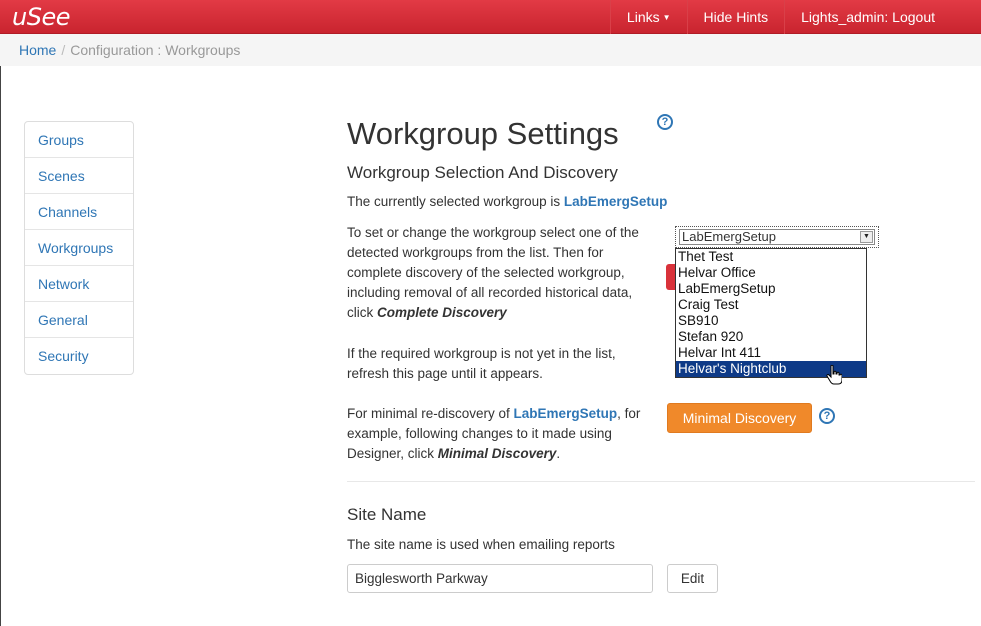 The width and height of the screenshot is (981, 626). I want to click on dropdown-option: Helvar Office, so click(771, 273).